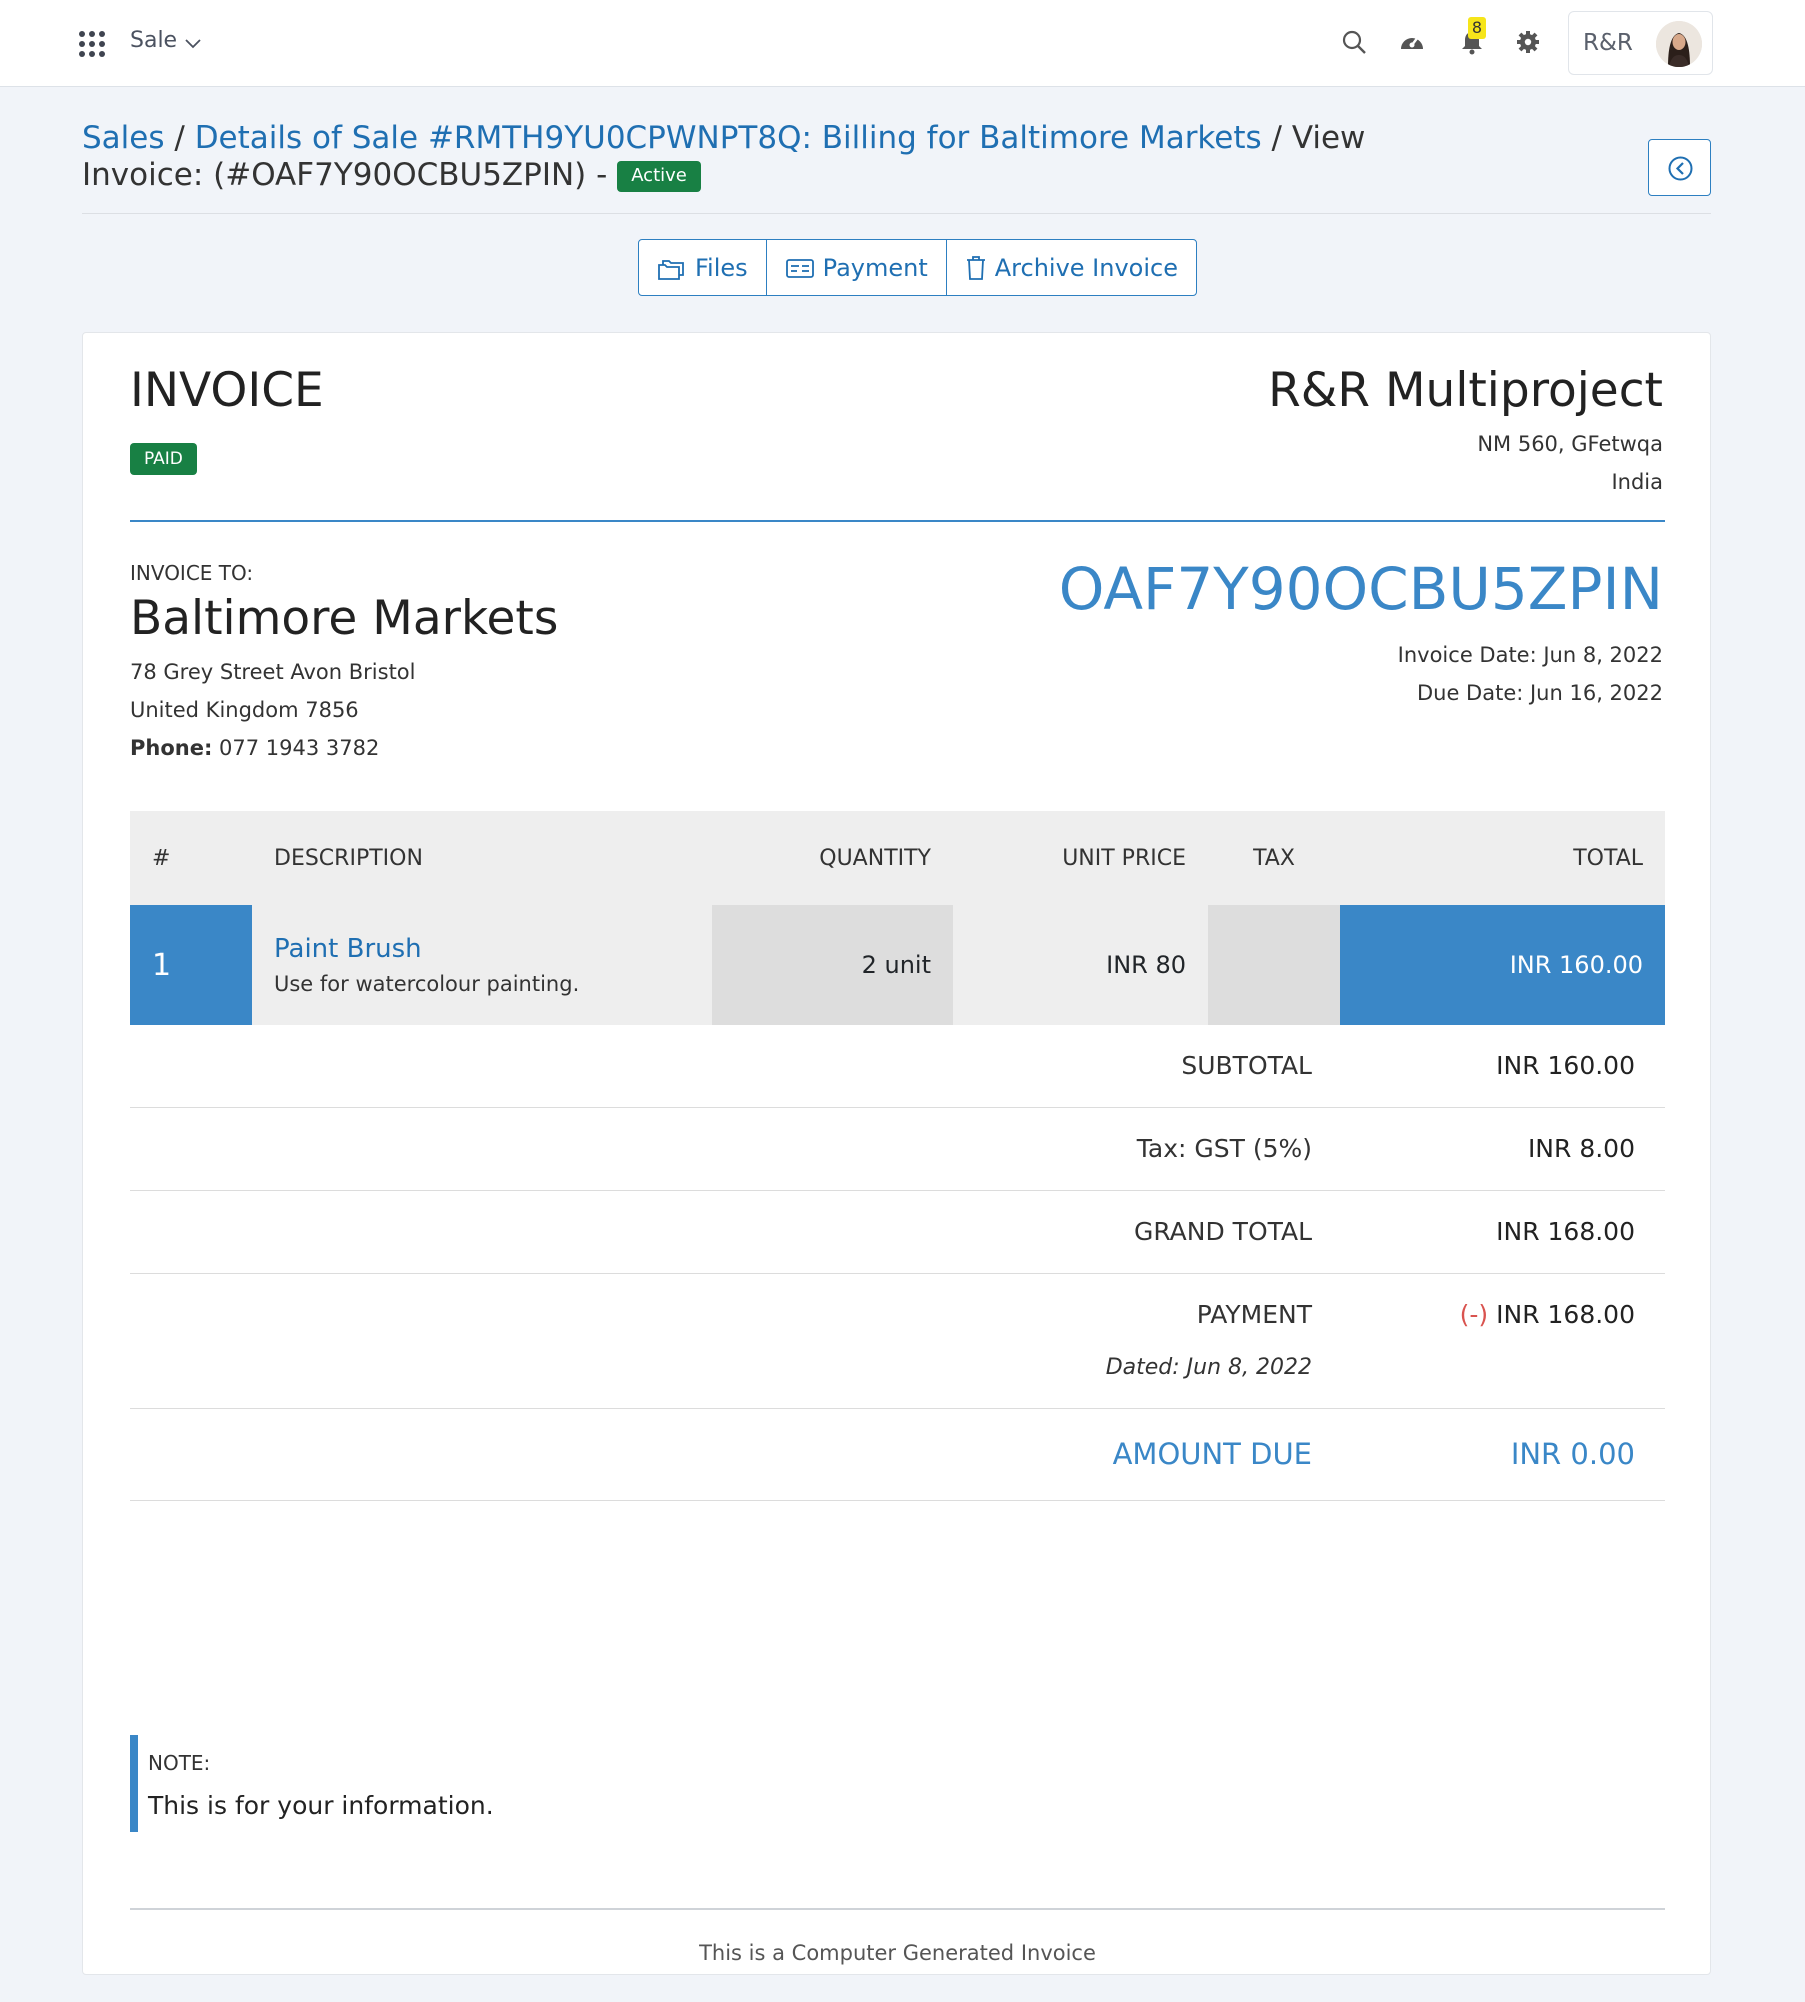 The width and height of the screenshot is (1805, 2002). What do you see at coordinates (1502, 965) in the screenshot?
I see `row-total: INR 160.00` at bounding box center [1502, 965].